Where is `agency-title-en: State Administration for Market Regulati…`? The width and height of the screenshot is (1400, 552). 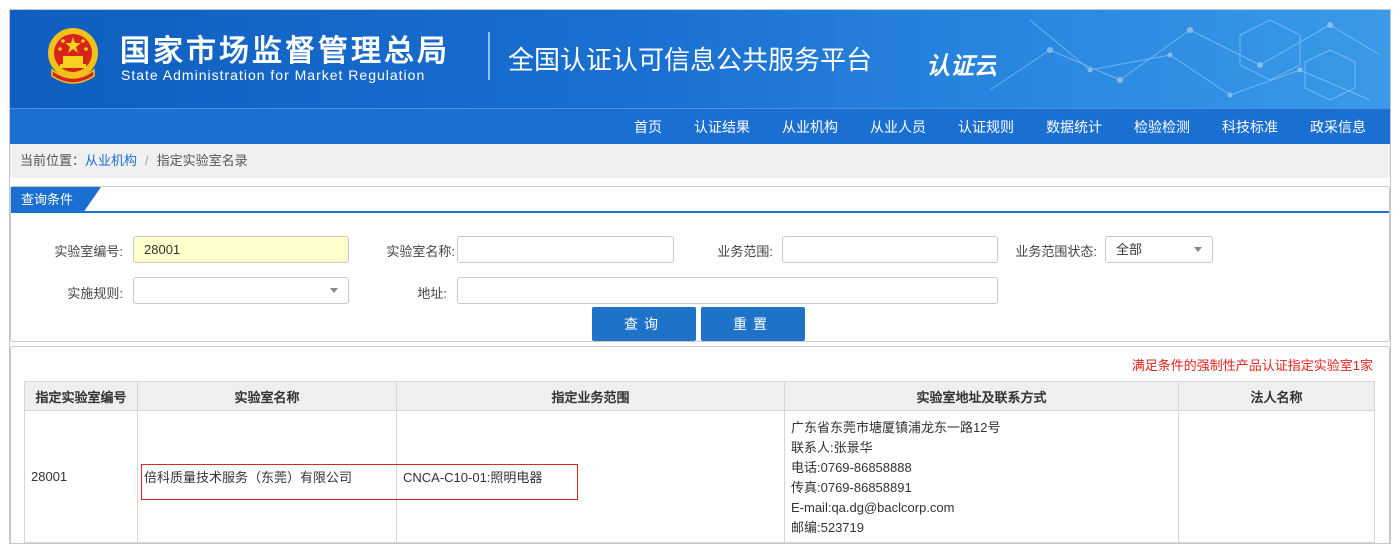 agency-title-en: State Administration for Market Regulati… is located at coordinates (273, 75).